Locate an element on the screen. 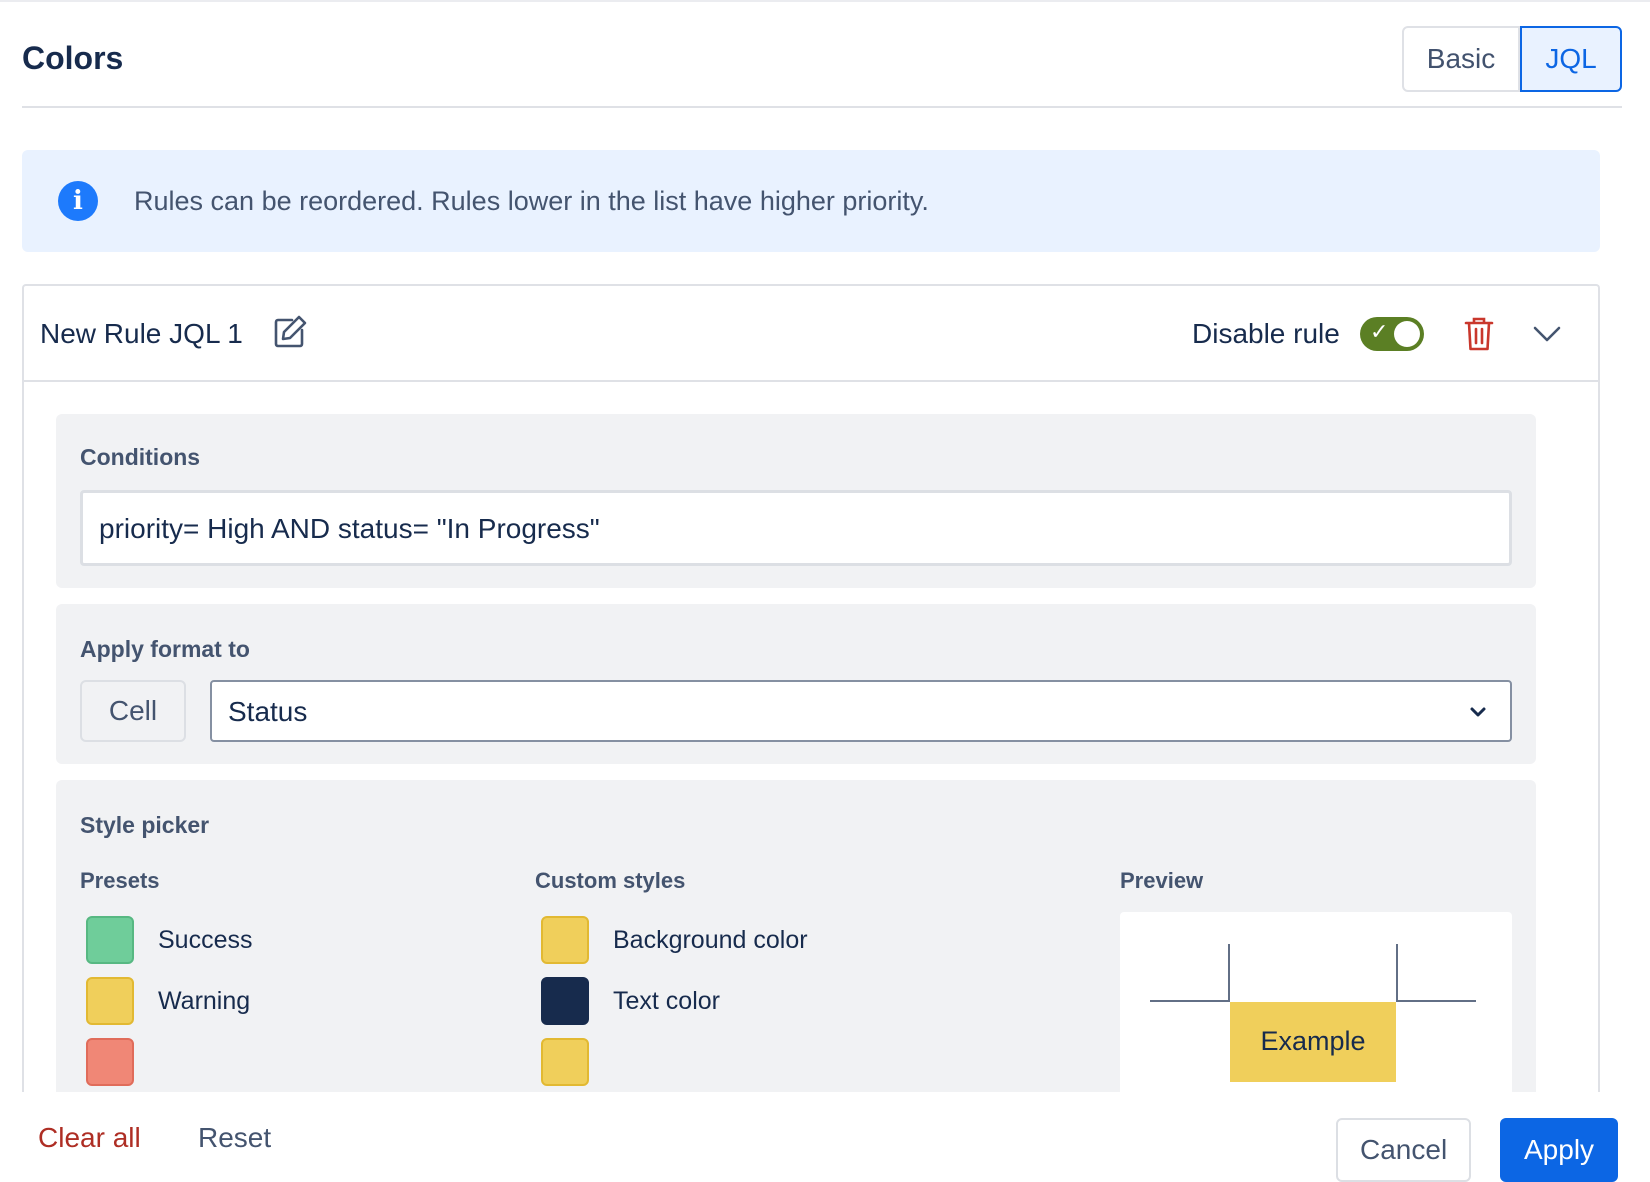  apply-button: Apply is located at coordinates (1559, 1150).